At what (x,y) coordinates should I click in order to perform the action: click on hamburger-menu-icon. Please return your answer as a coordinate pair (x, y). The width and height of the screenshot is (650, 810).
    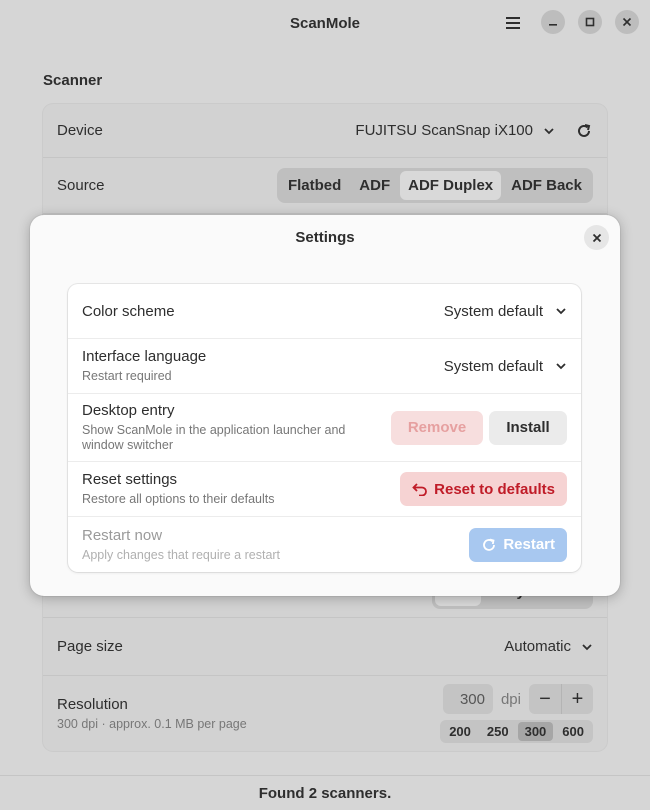
    Looking at the image, I should click on (513, 23).